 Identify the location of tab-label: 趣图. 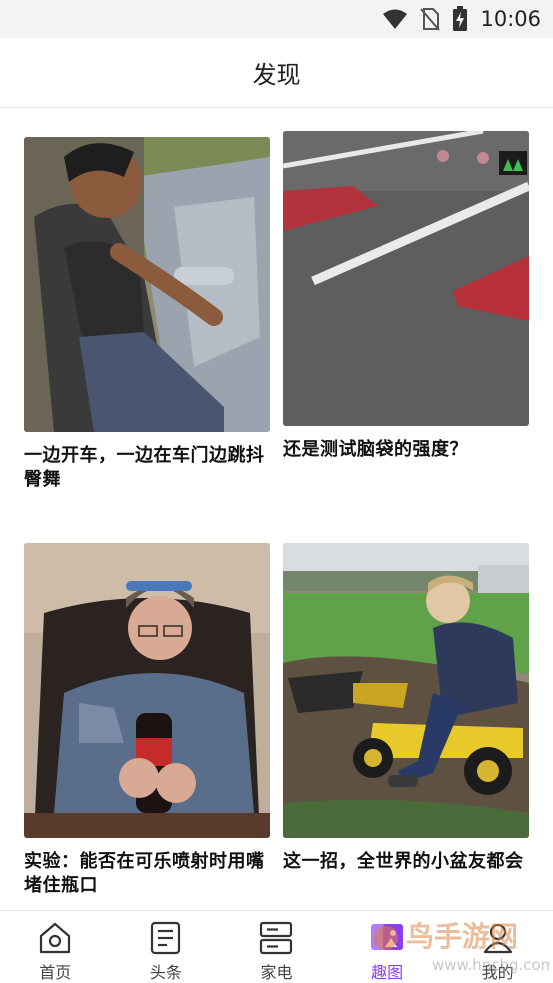
(387, 972).